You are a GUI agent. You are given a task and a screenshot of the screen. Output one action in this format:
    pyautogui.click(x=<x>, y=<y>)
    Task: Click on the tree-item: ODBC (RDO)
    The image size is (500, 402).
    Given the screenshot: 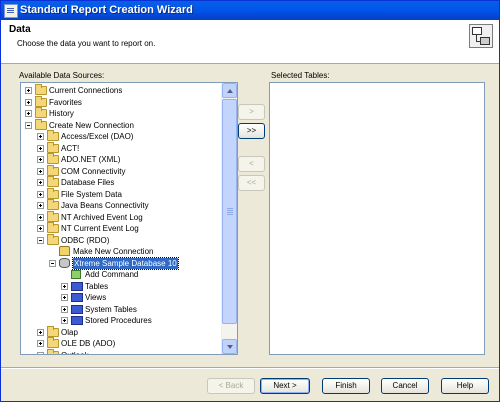 What is the action you would take?
    pyautogui.click(x=121, y=239)
    